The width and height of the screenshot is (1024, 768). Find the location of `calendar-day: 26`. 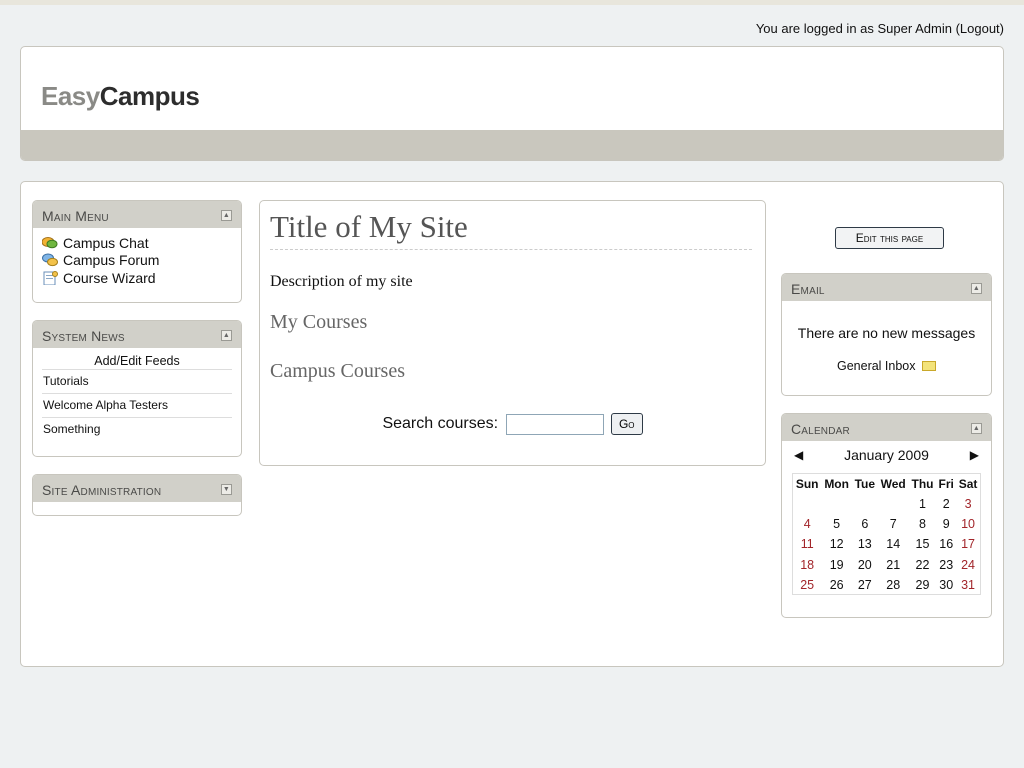

calendar-day: 26 is located at coordinates (836, 585).